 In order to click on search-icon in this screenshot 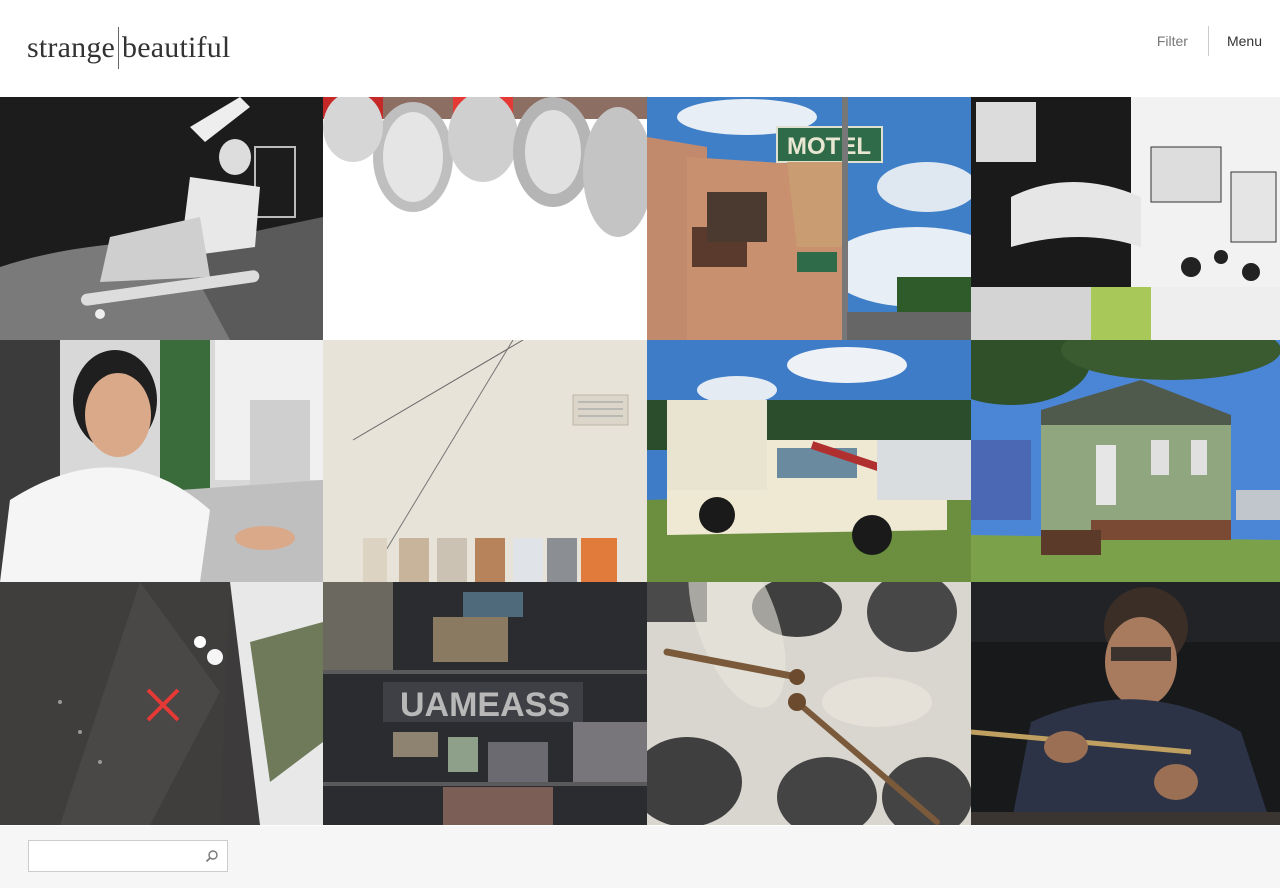, I will do `click(212, 856)`.